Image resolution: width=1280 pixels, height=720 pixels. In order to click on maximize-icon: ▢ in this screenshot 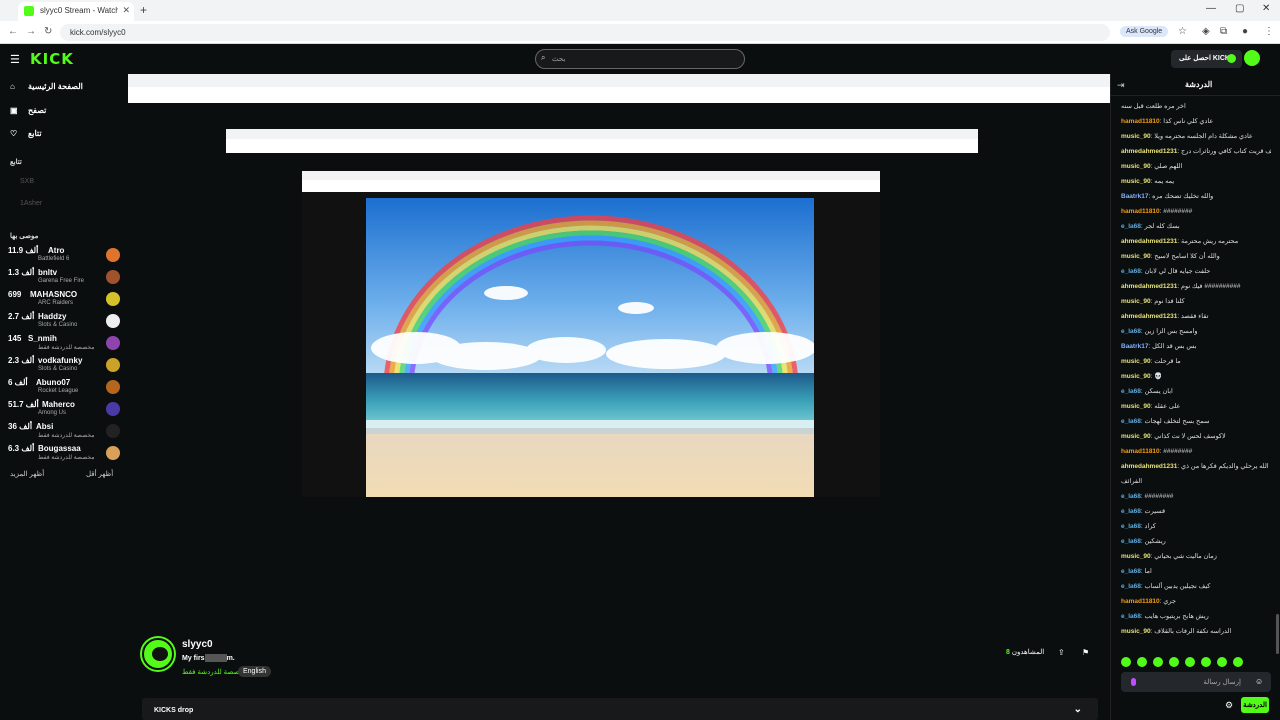, I will do `click(1239, 8)`.